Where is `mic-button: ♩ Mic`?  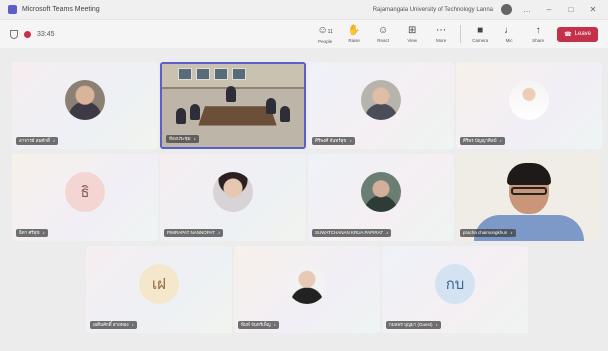
mic-button: ♩ Mic is located at coordinates (509, 34).